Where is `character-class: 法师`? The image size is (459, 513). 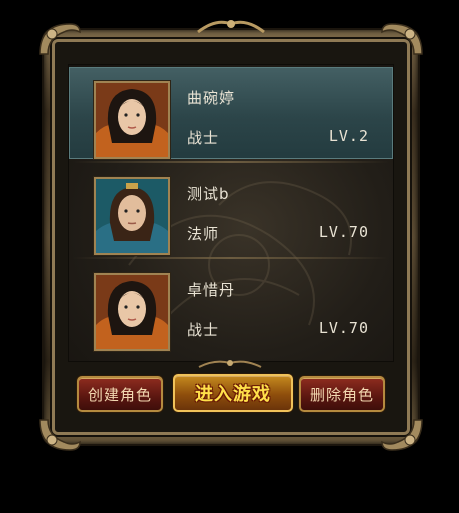
character-class: 法师 is located at coordinates (203, 234).